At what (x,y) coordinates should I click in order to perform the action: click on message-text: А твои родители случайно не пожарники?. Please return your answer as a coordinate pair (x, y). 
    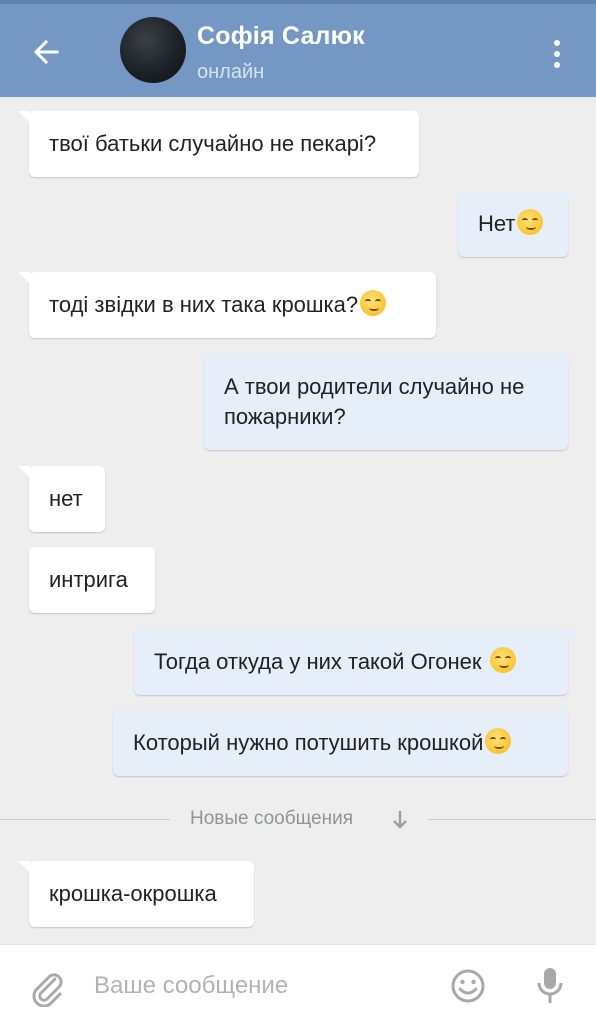
    Looking at the image, I should click on (374, 401).